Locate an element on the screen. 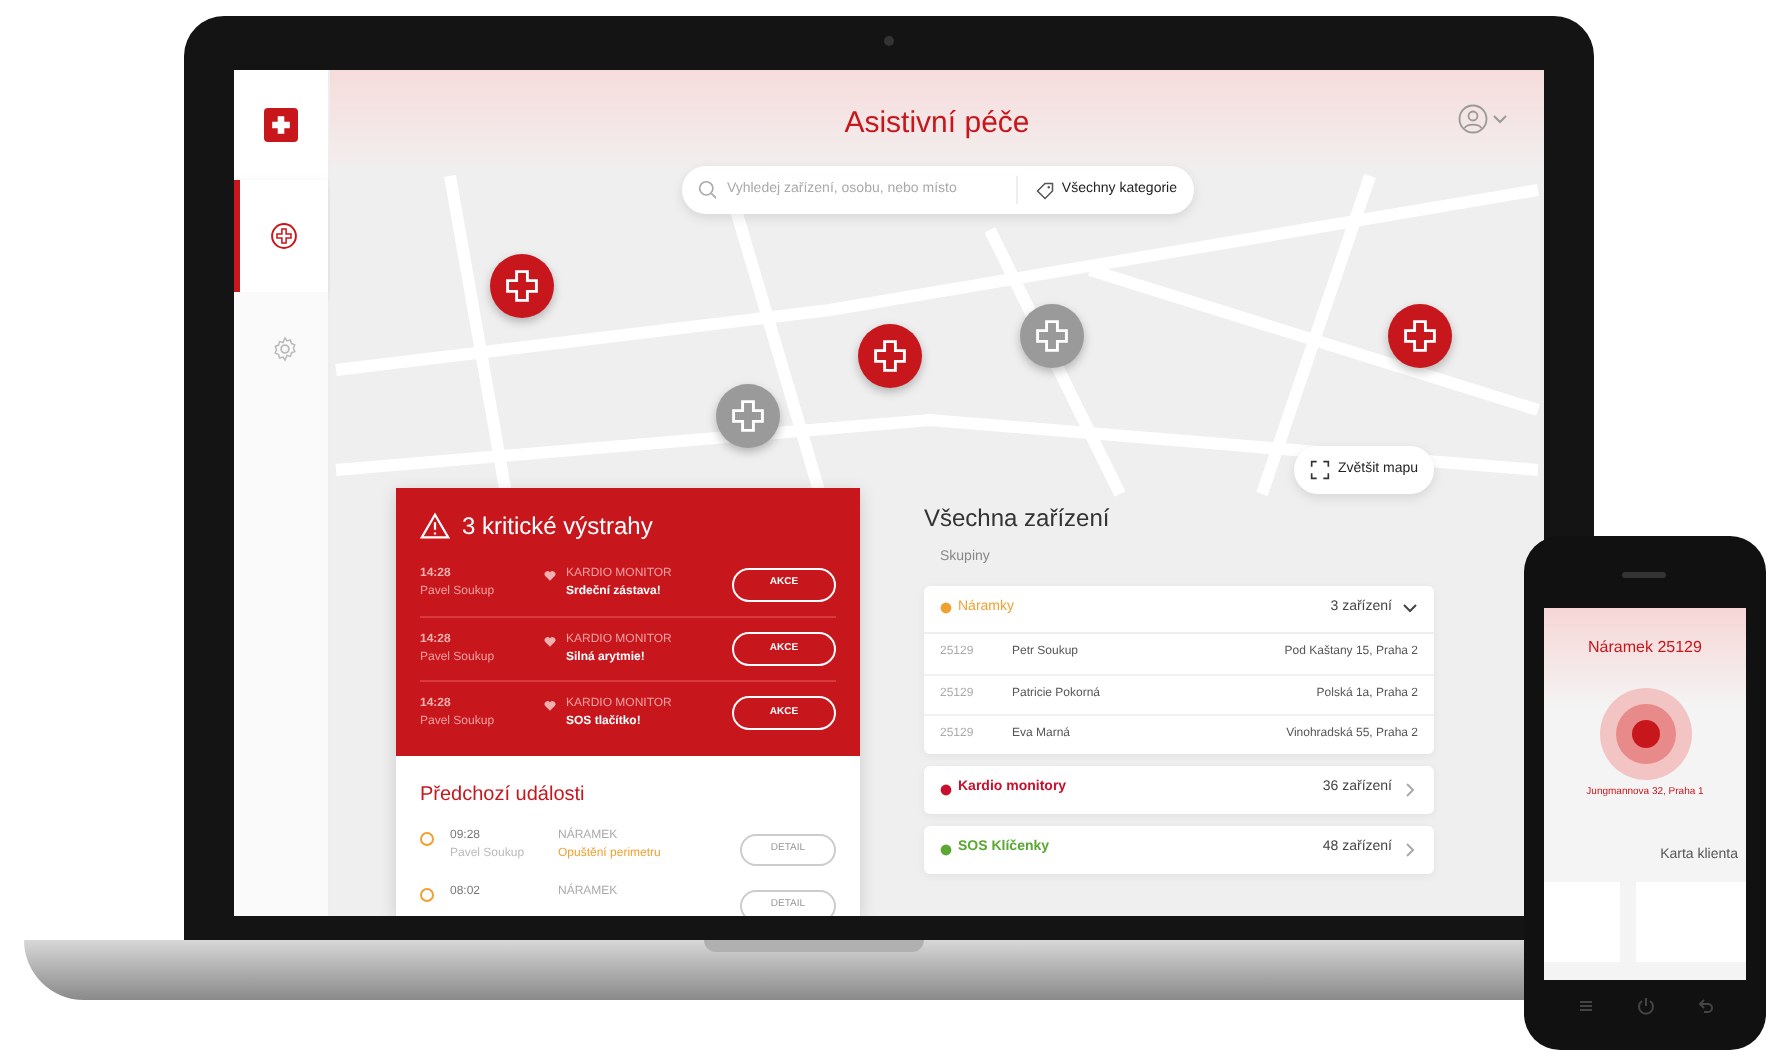  power-icon is located at coordinates (1645, 1006).